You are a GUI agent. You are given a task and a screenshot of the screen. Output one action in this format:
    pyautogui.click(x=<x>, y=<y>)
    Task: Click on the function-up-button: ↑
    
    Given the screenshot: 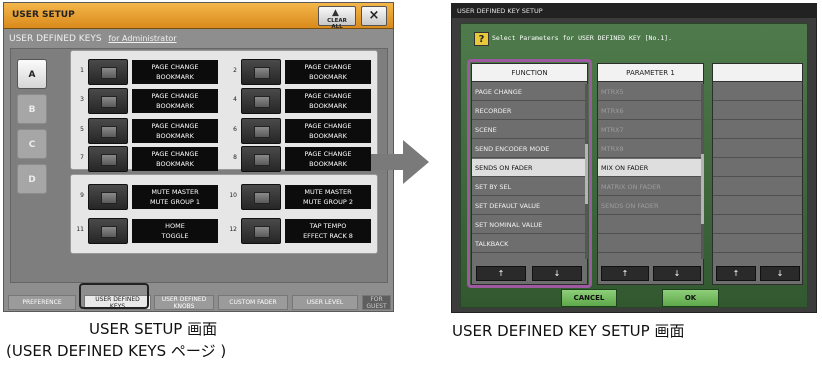 What is the action you would take?
    pyautogui.click(x=501, y=273)
    